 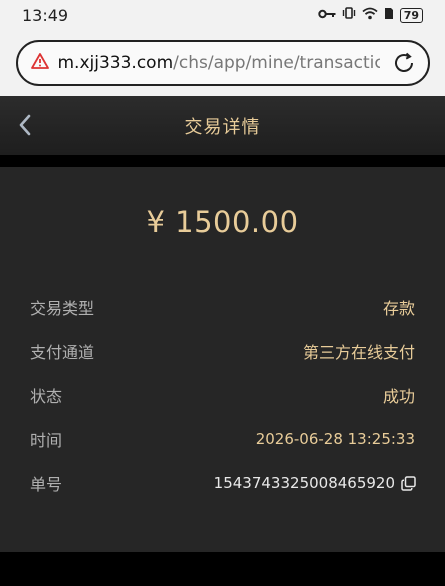 What do you see at coordinates (45, 15) in the screenshot?
I see `status-time: 13:49` at bounding box center [45, 15].